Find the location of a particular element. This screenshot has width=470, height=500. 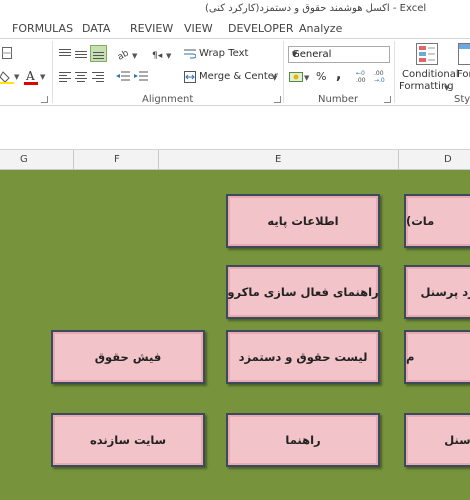

column-header-e: E is located at coordinates (278, 159).